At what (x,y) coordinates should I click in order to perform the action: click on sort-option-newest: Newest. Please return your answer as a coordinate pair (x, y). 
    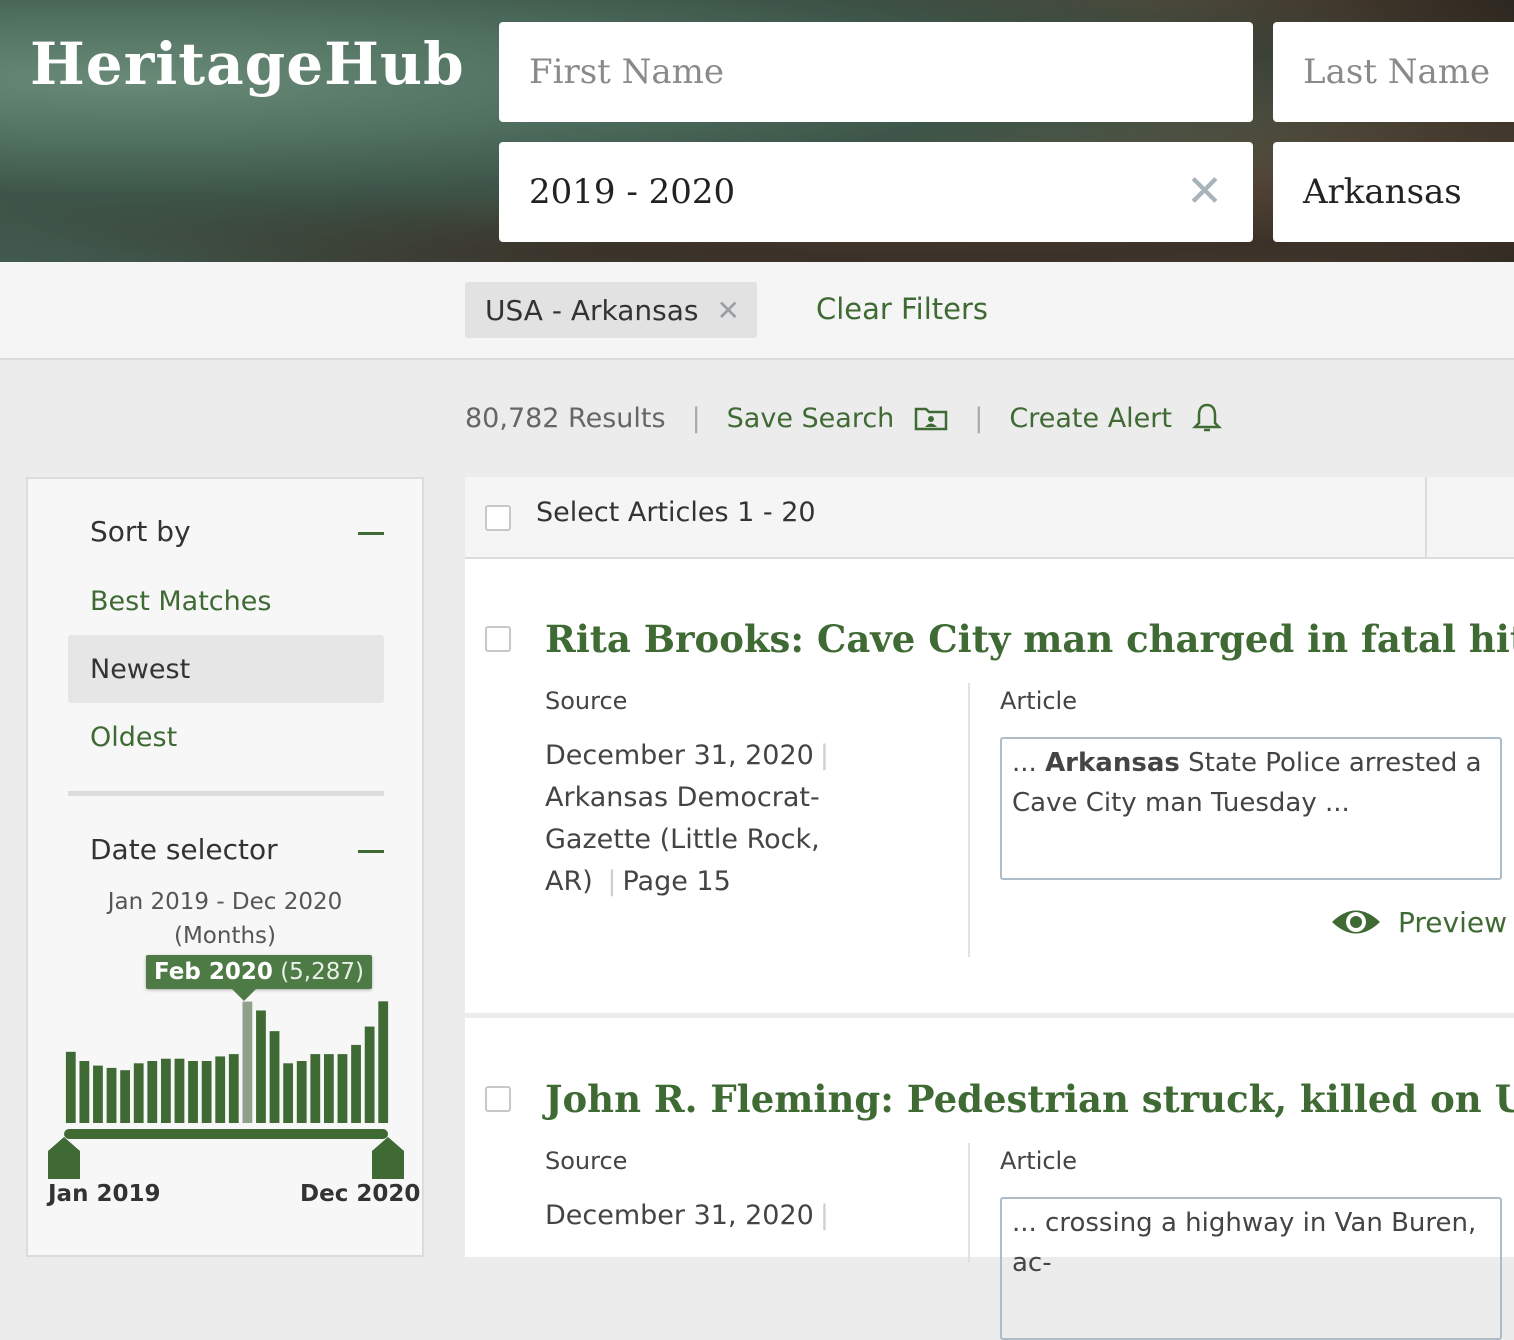
    Looking at the image, I should click on (226, 669).